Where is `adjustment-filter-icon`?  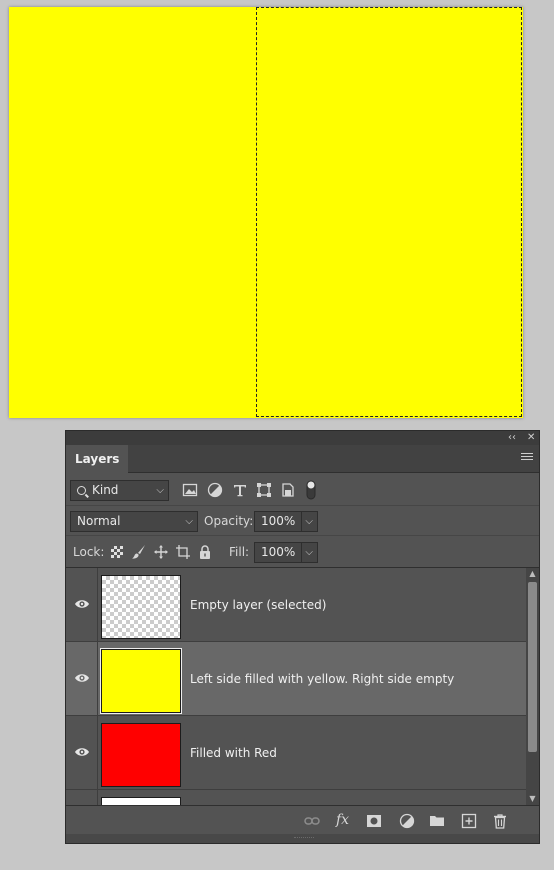 adjustment-filter-icon is located at coordinates (215, 490).